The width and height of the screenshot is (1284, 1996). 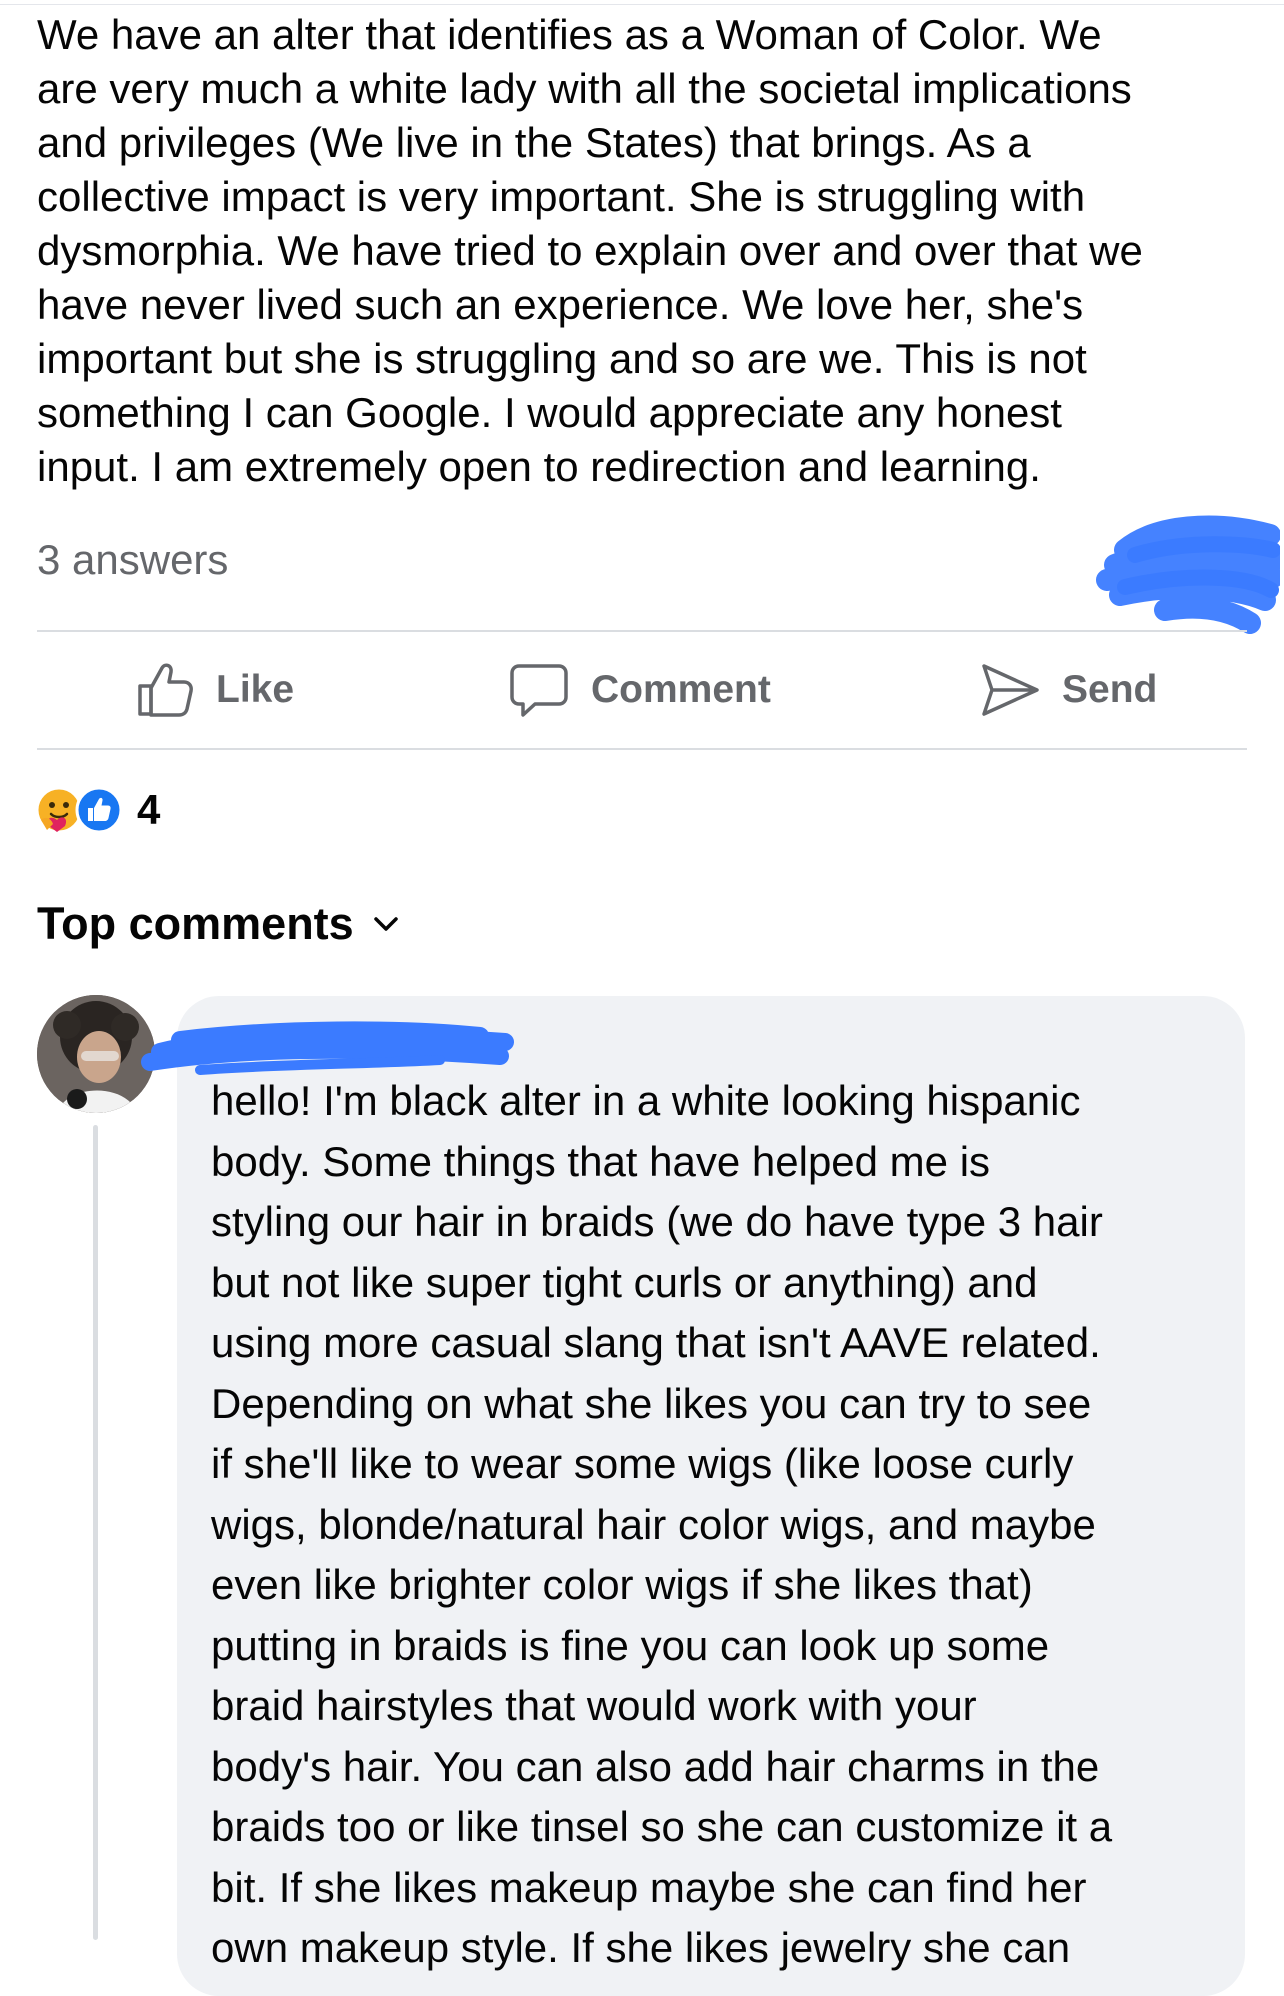 I want to click on reactions-summary: 4, so click(x=97, y=810).